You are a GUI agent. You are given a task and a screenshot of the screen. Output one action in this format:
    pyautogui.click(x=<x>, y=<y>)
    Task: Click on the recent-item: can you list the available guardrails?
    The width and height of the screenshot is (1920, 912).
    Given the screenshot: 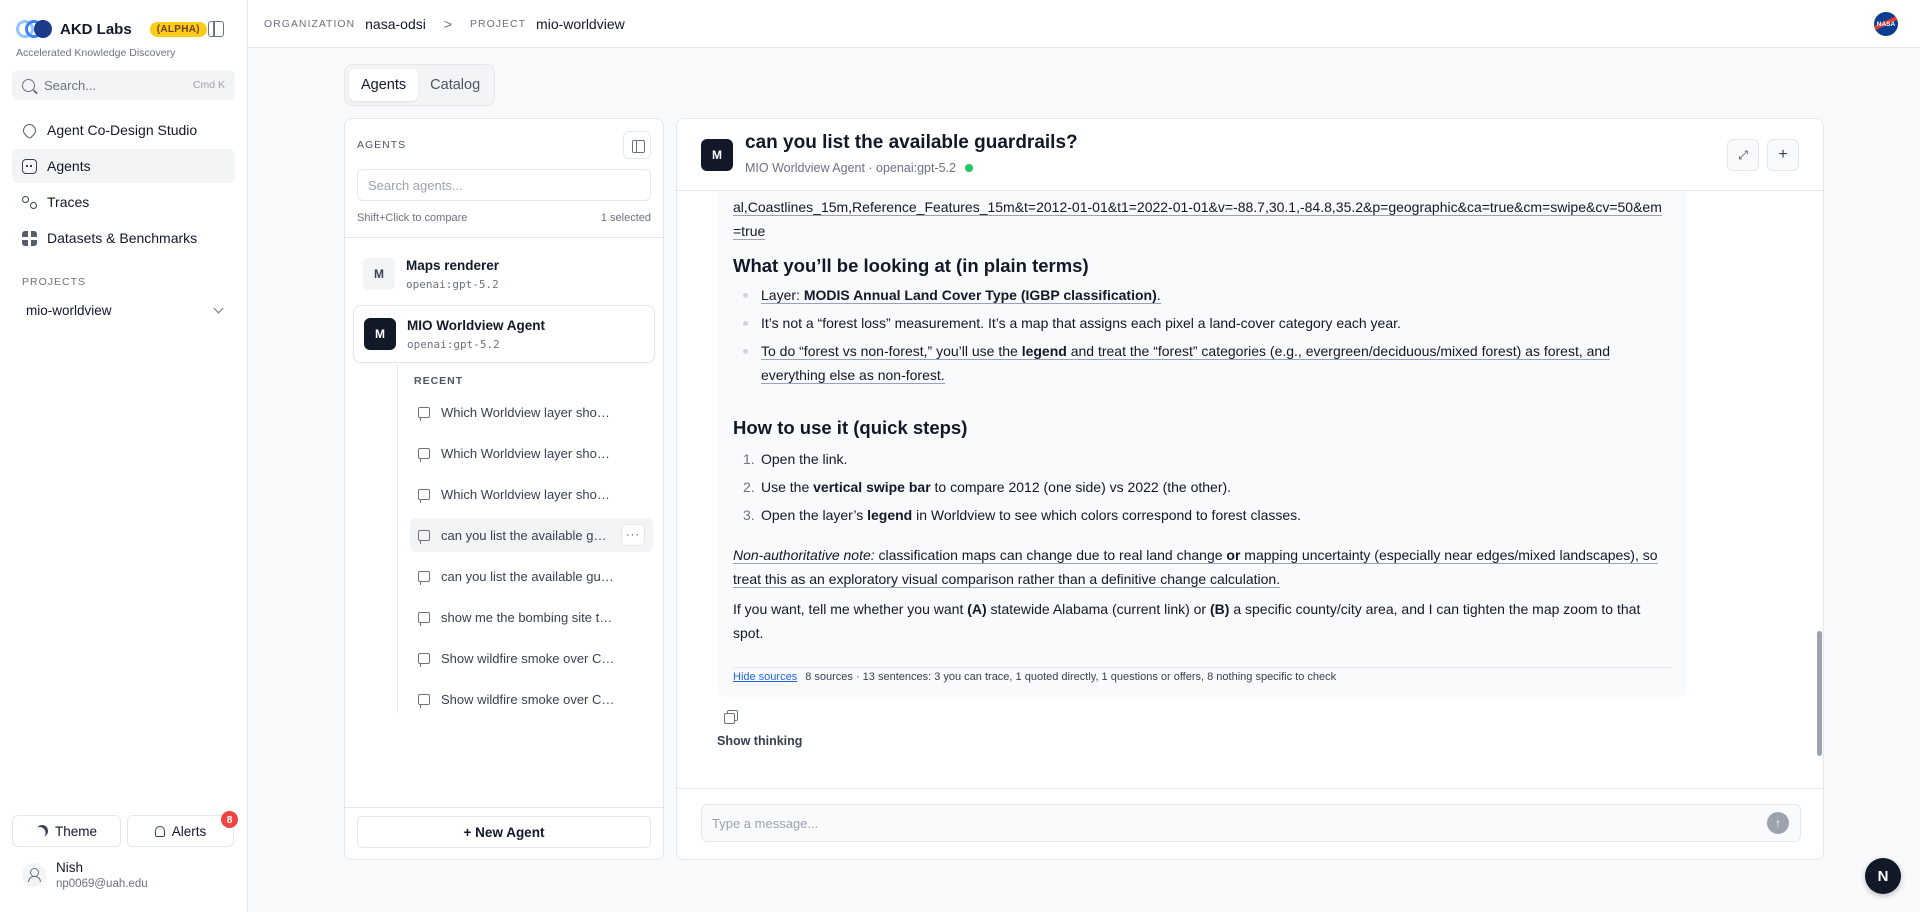 What is the action you would take?
    pyautogui.click(x=531, y=576)
    